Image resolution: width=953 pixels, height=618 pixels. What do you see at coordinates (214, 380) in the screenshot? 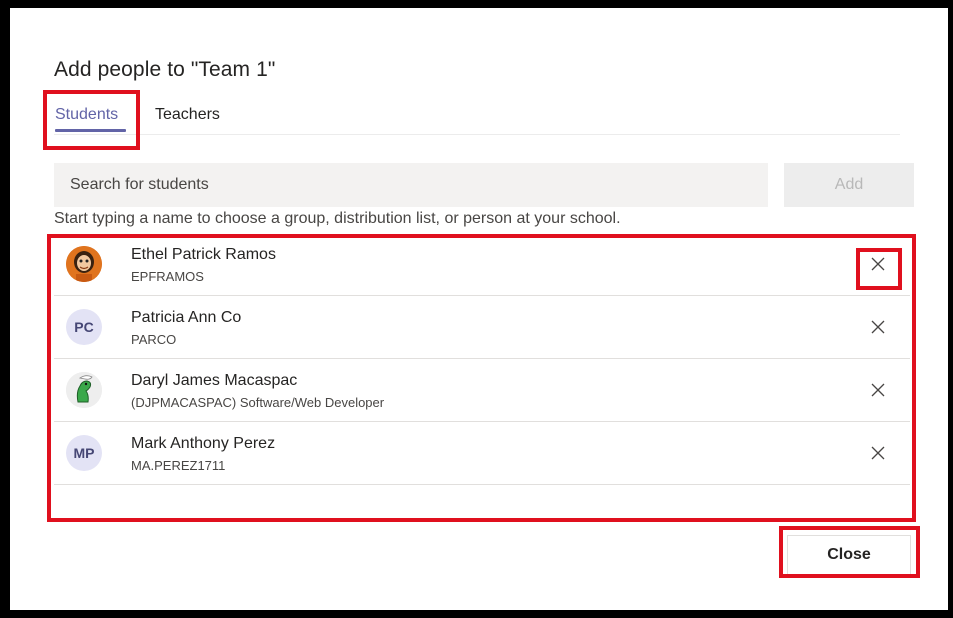
I see `person-name: Daryl James Macaspac` at bounding box center [214, 380].